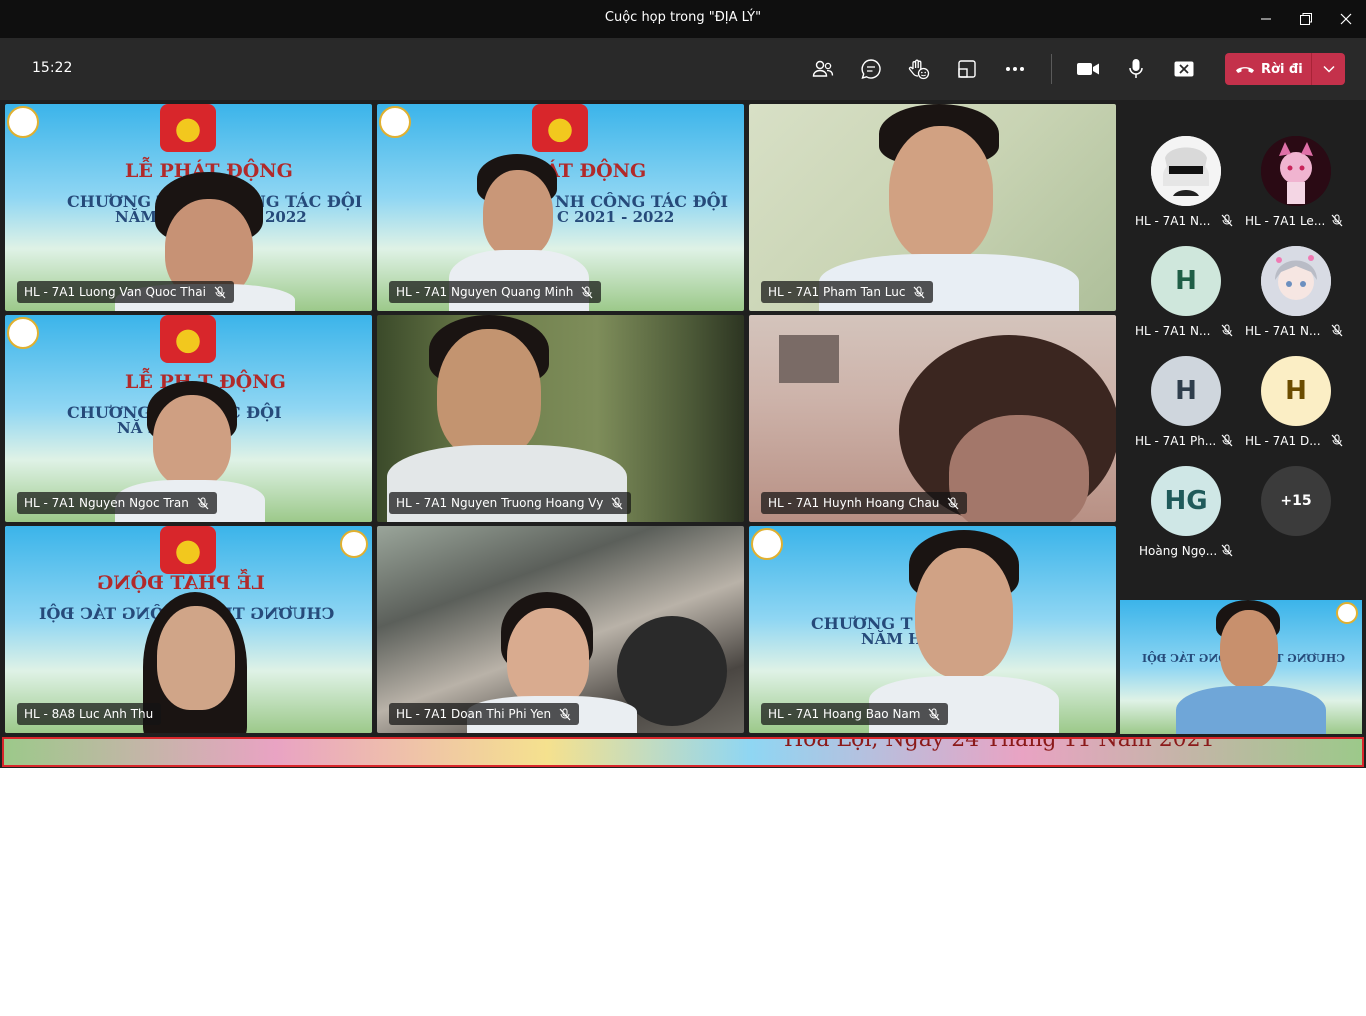 Image resolution: width=1366 pixels, height=1016 pixels. I want to click on participant-nameplate: HL - 7A1 Nguyen Quang Minh, so click(495, 292).